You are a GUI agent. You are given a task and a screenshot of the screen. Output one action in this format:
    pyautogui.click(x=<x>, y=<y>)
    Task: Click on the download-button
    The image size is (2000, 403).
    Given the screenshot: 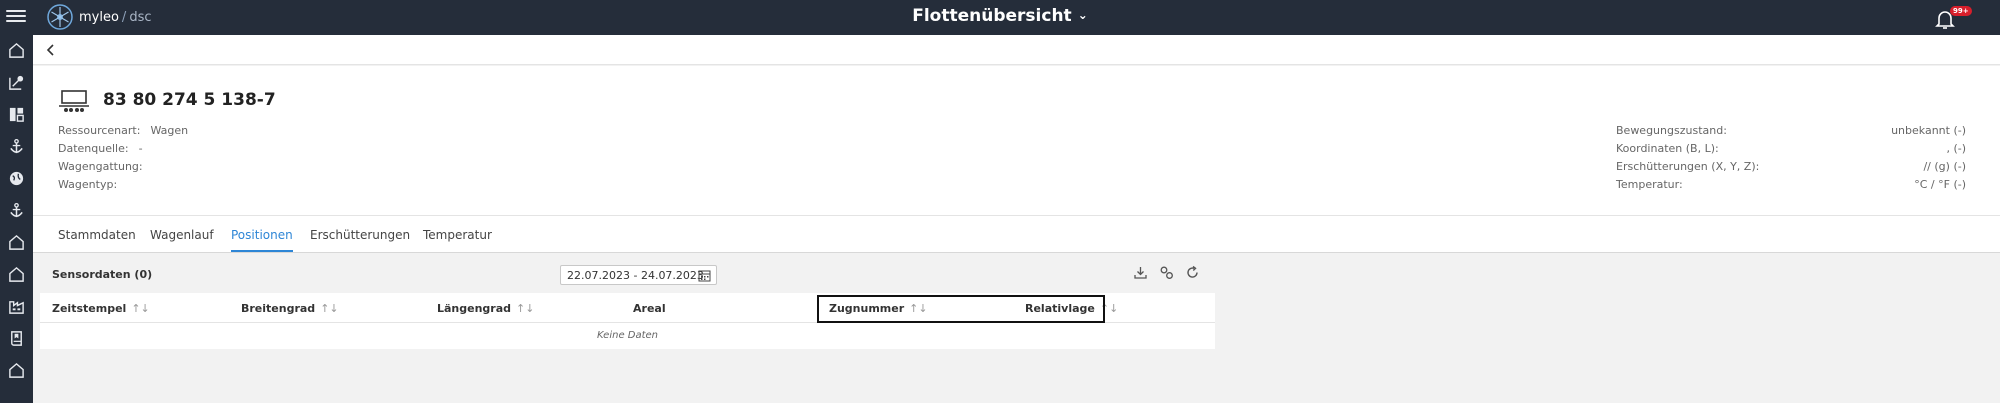 What is the action you would take?
    pyautogui.click(x=1142, y=274)
    